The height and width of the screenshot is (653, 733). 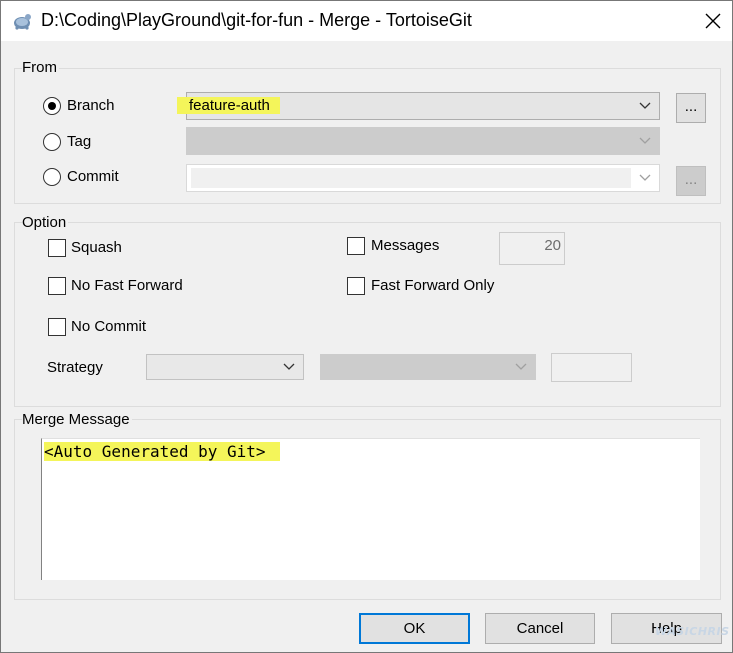 I want to click on merge-message-text: <Auto Generated by Git>, so click(x=162, y=451).